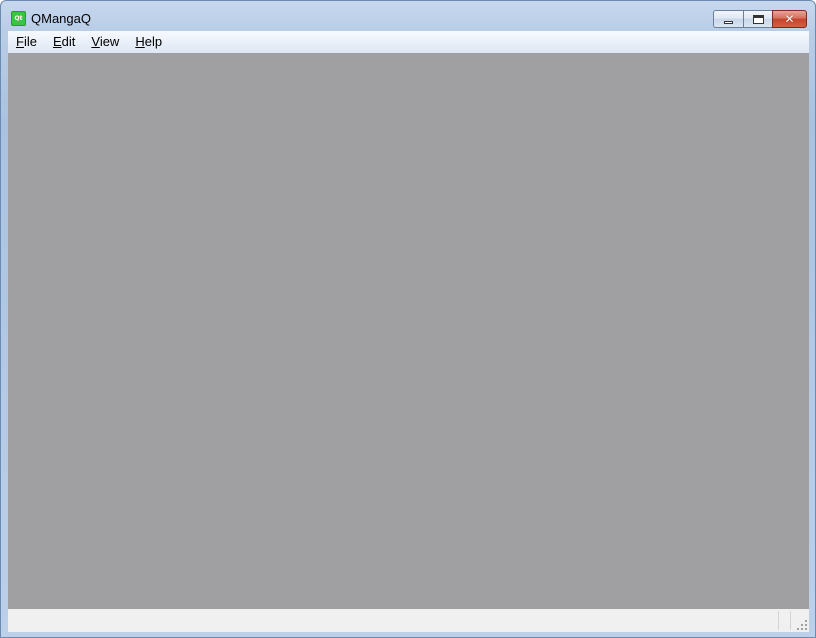 The height and width of the screenshot is (638, 816). Describe the element at coordinates (18, 18) in the screenshot. I see `app-icon: Qt` at that location.